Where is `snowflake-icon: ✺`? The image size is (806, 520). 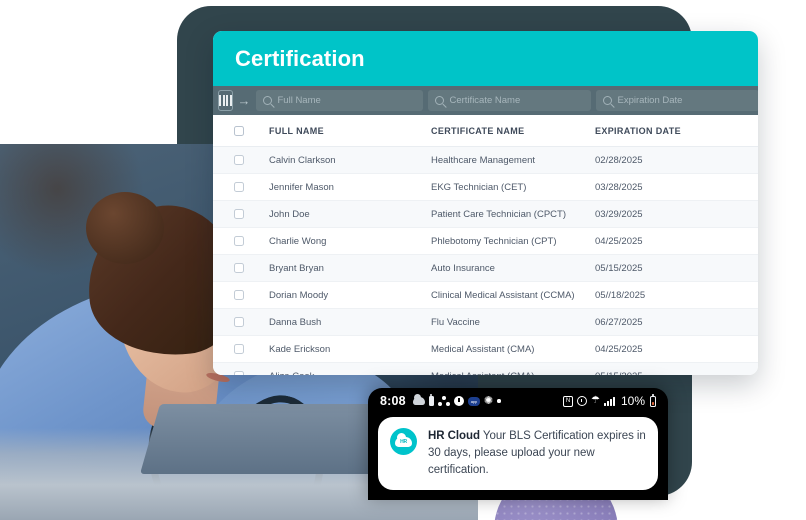 snowflake-icon: ✺ is located at coordinates (488, 400).